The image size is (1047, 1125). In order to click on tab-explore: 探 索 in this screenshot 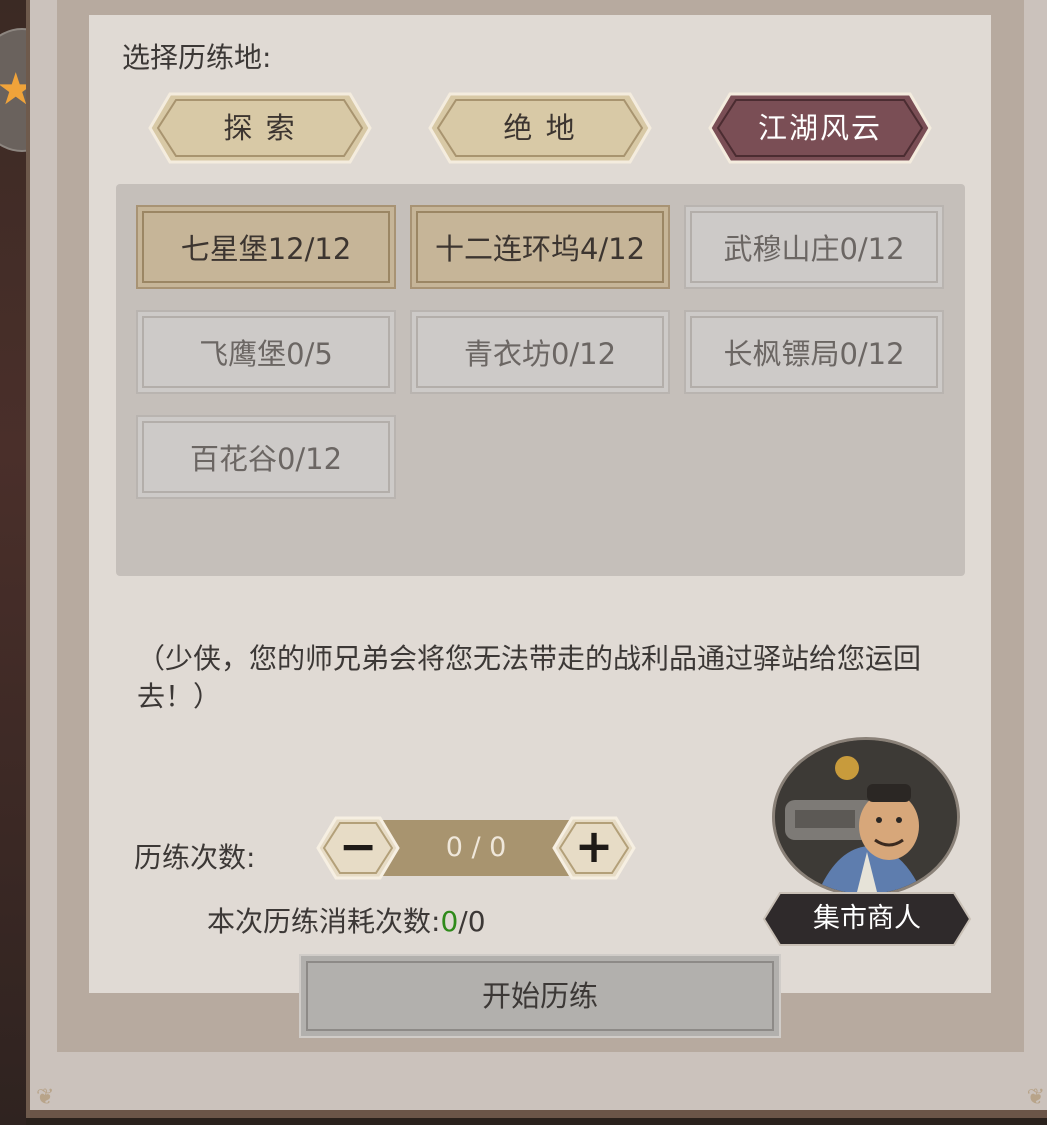, I will do `click(260, 128)`.